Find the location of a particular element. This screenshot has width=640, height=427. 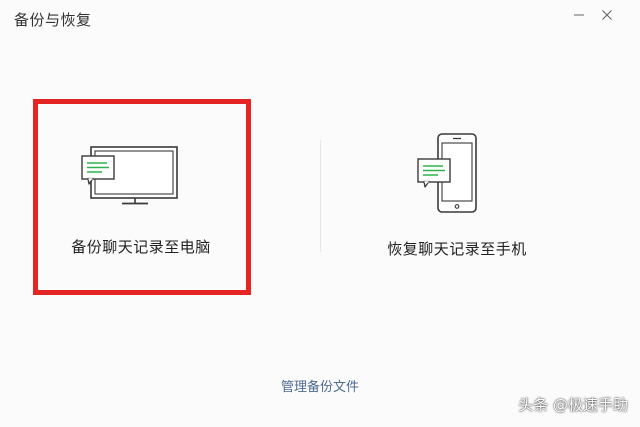

divider is located at coordinates (320, 196).